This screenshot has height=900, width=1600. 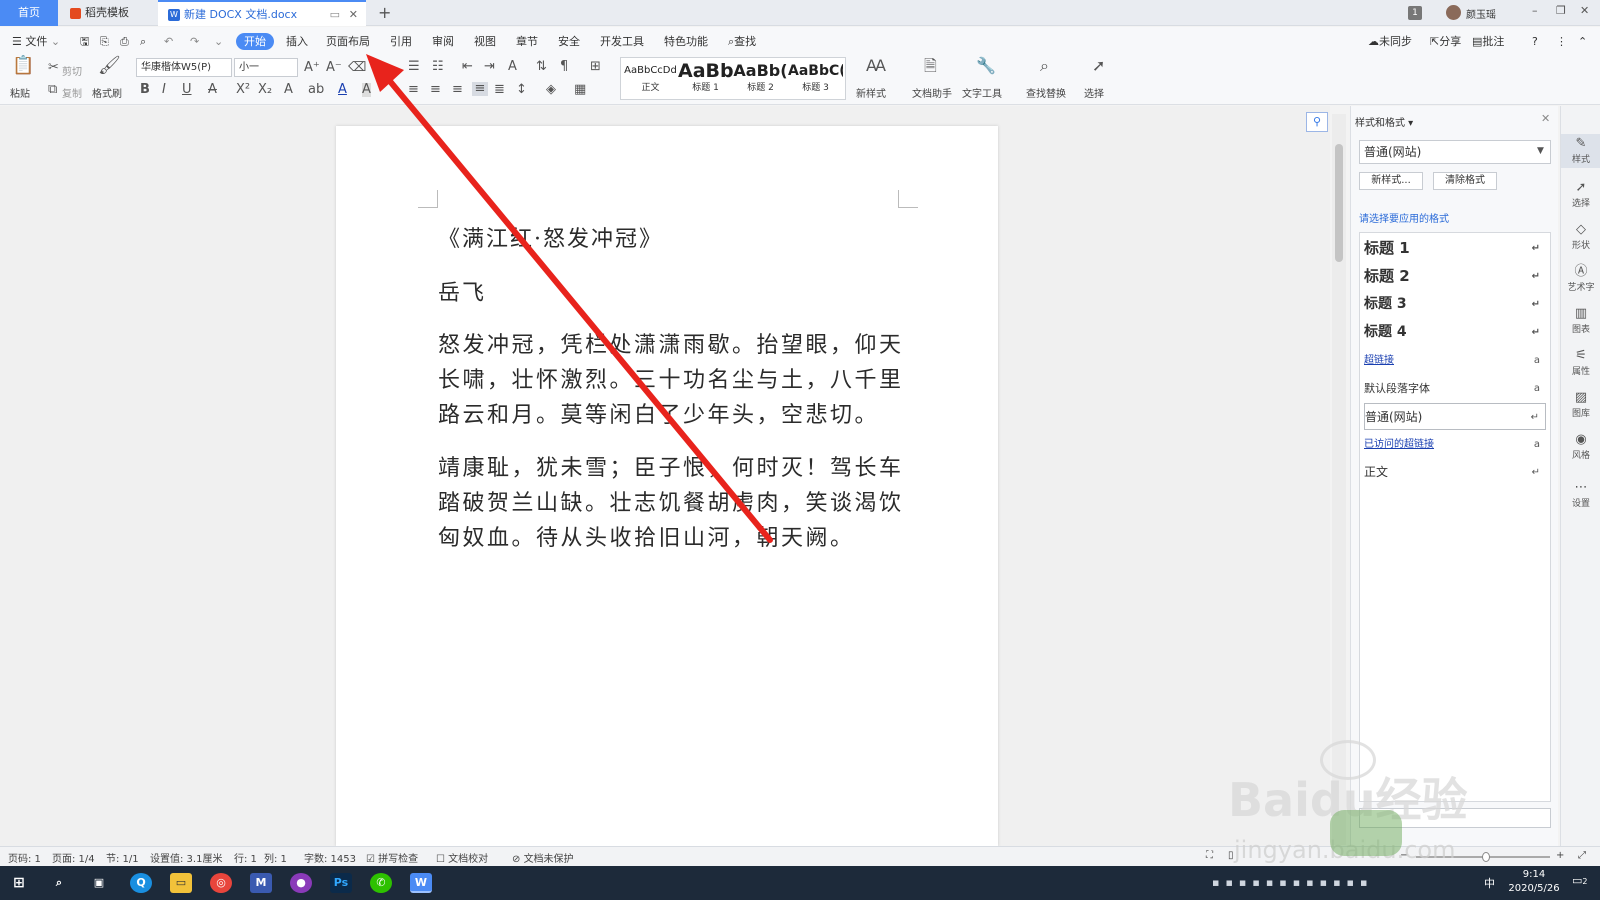 What do you see at coordinates (678, 240) in the screenshot?
I see `poem-title: 《满江红·怒发冲冠》` at bounding box center [678, 240].